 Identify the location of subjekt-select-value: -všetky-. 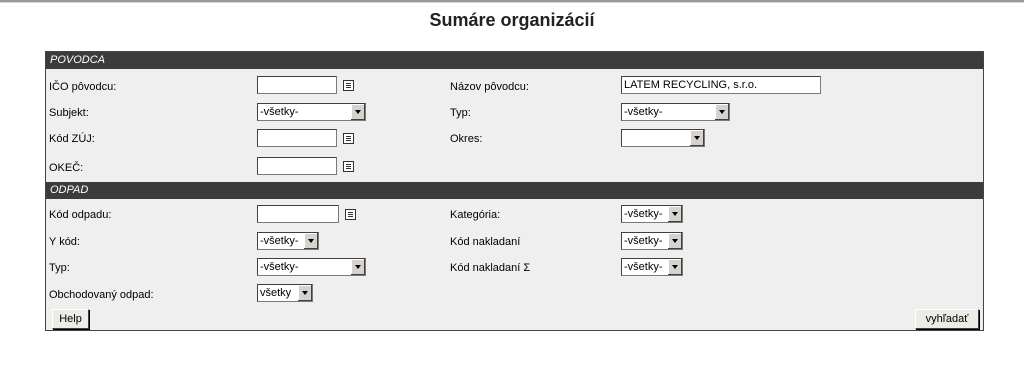
(279, 112).